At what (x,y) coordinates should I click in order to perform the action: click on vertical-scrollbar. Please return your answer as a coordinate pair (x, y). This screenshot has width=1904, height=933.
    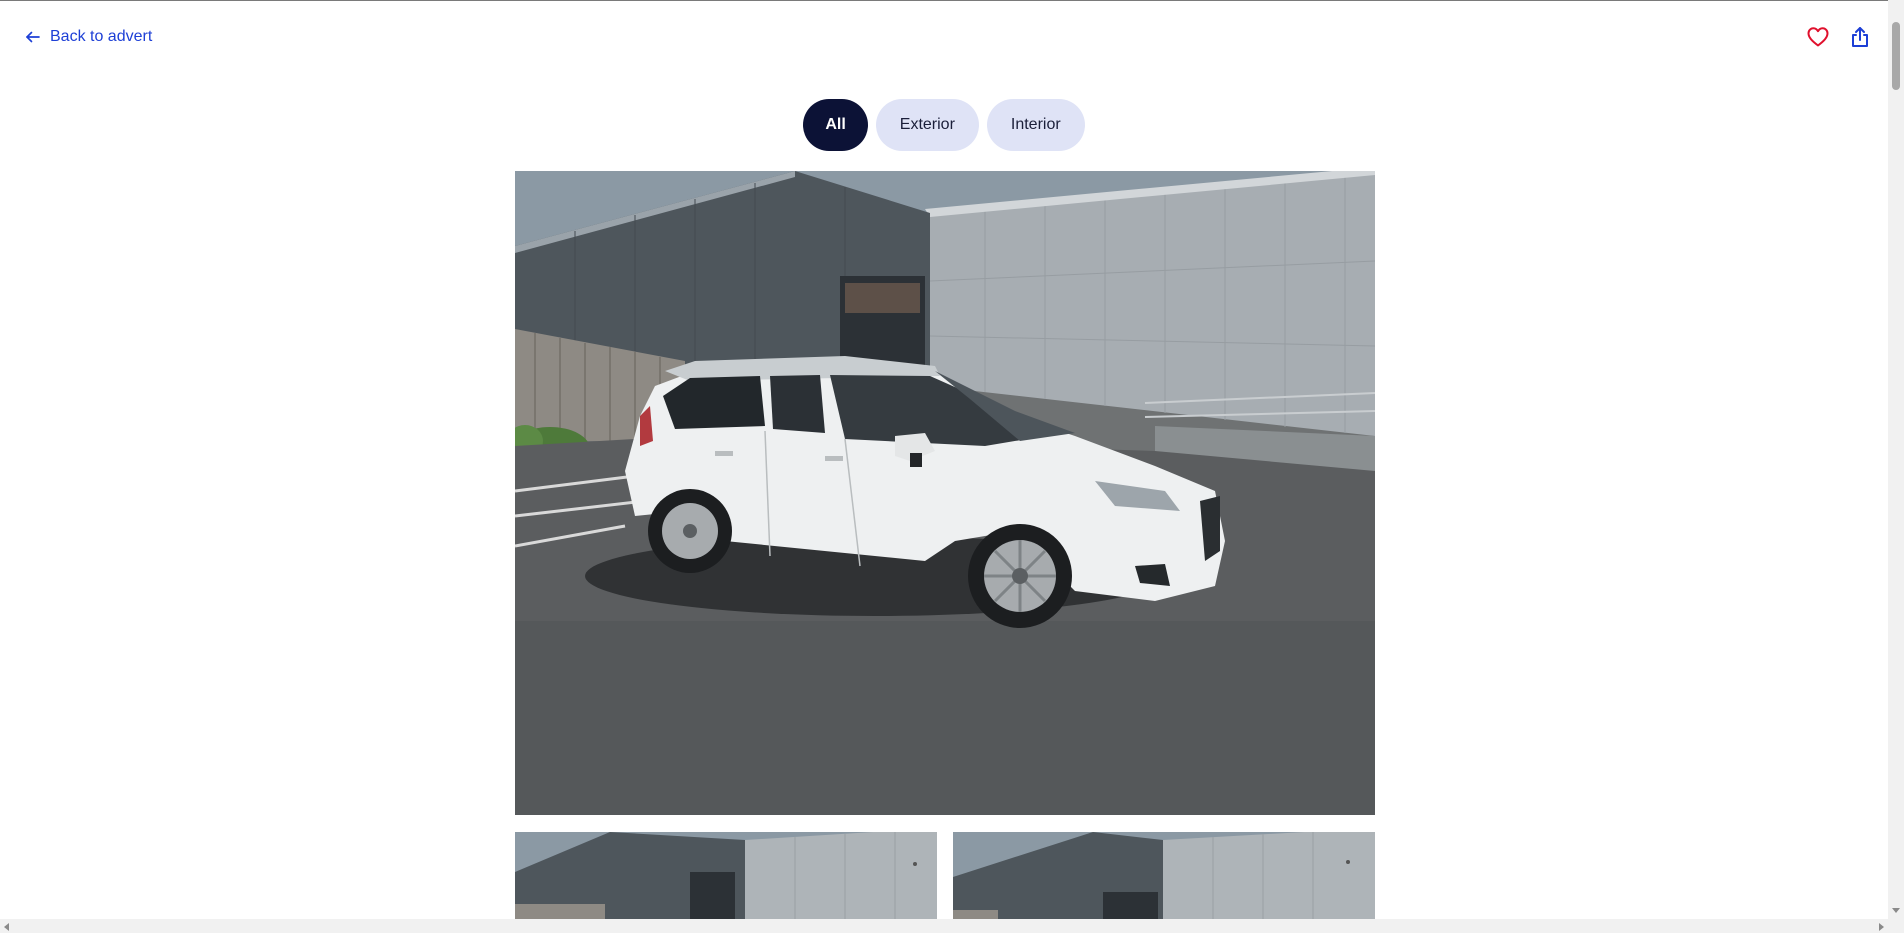
    Looking at the image, I should click on (1896, 466).